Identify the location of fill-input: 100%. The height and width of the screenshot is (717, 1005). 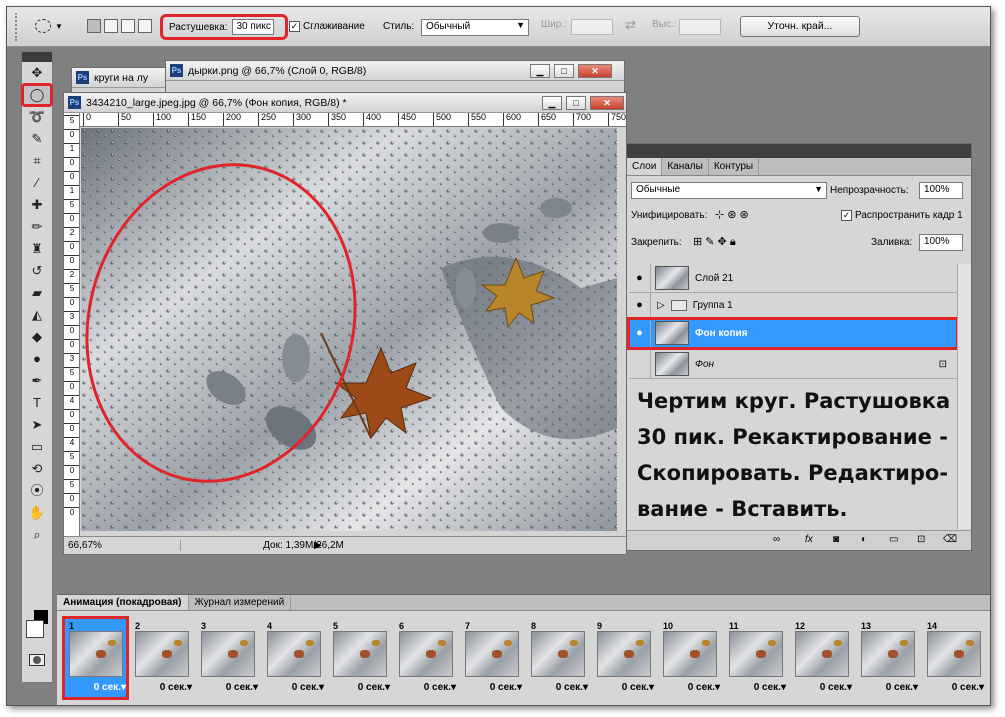
(941, 242).